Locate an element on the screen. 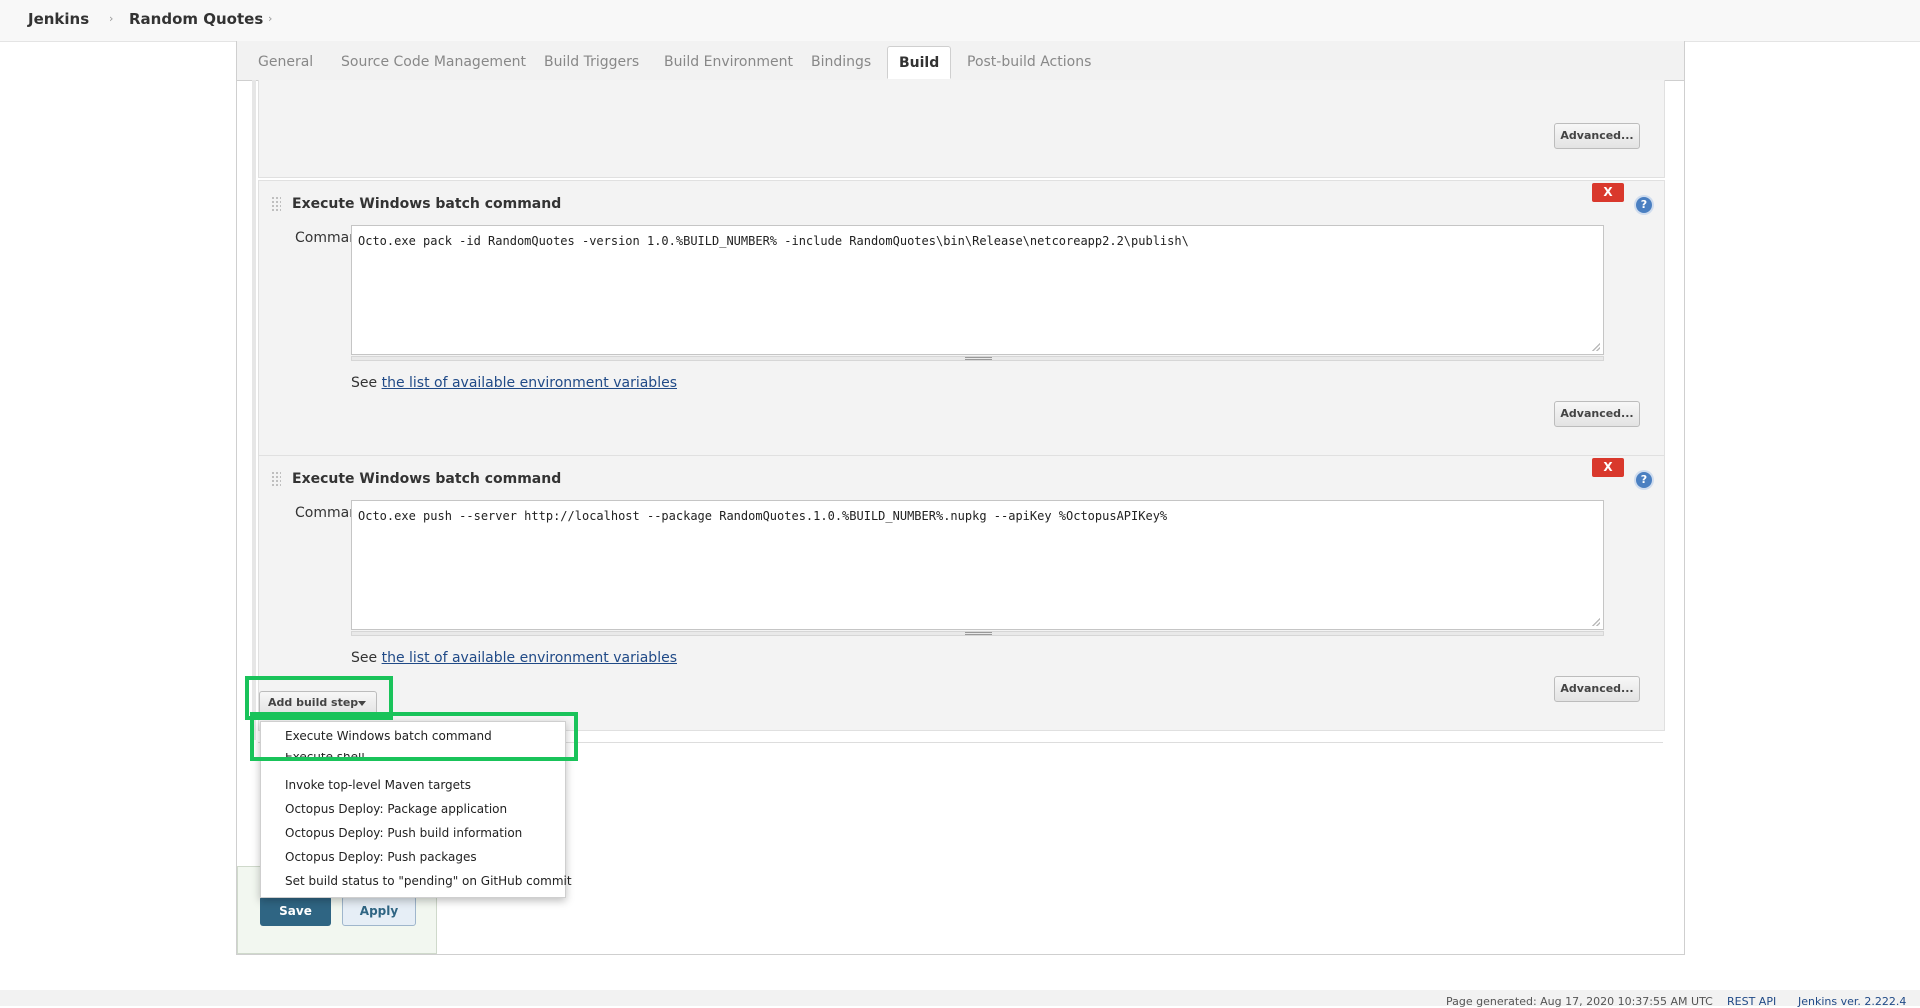 This screenshot has height=1008, width=1920. breadcrumb-random-quotes: Random Quotes is located at coordinates (196, 19).